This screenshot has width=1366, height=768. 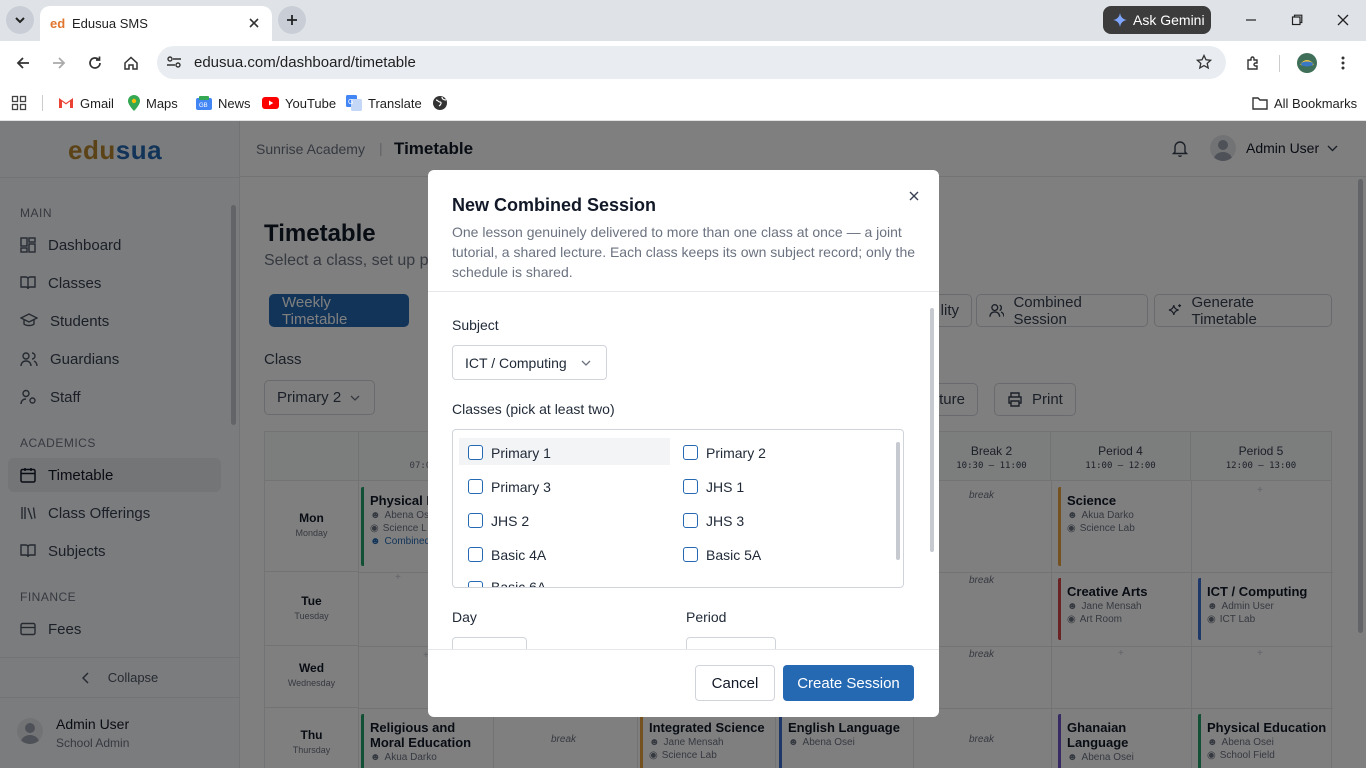 I want to click on bookmark-news-label: News, so click(x=234, y=103).